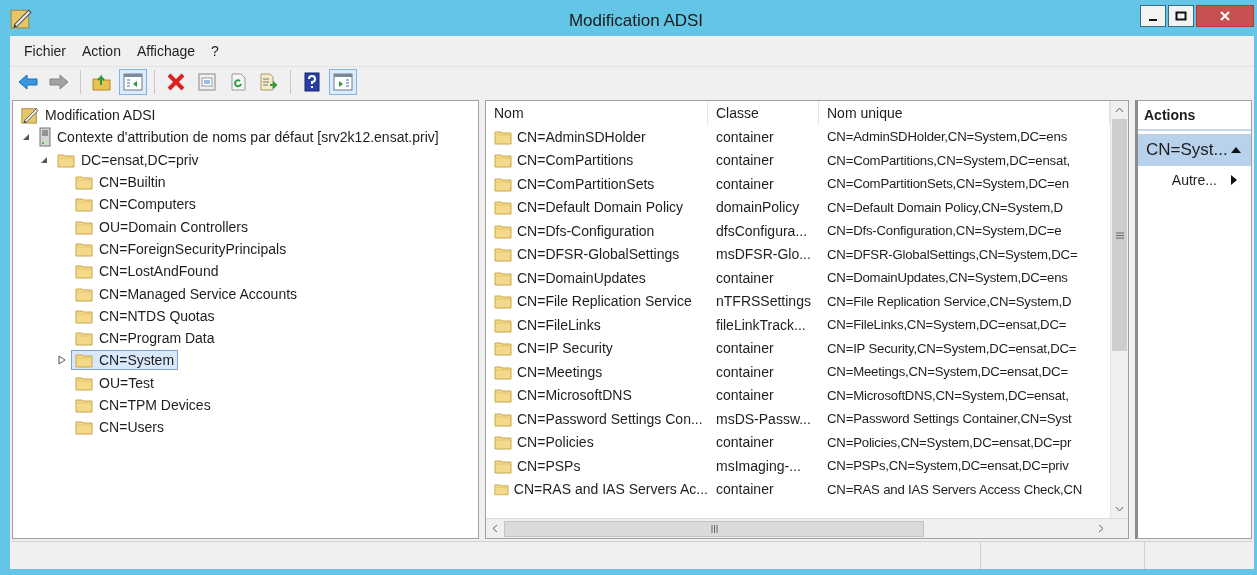  I want to click on name-cell: CN=MicrosoftDNS, so click(597, 395).